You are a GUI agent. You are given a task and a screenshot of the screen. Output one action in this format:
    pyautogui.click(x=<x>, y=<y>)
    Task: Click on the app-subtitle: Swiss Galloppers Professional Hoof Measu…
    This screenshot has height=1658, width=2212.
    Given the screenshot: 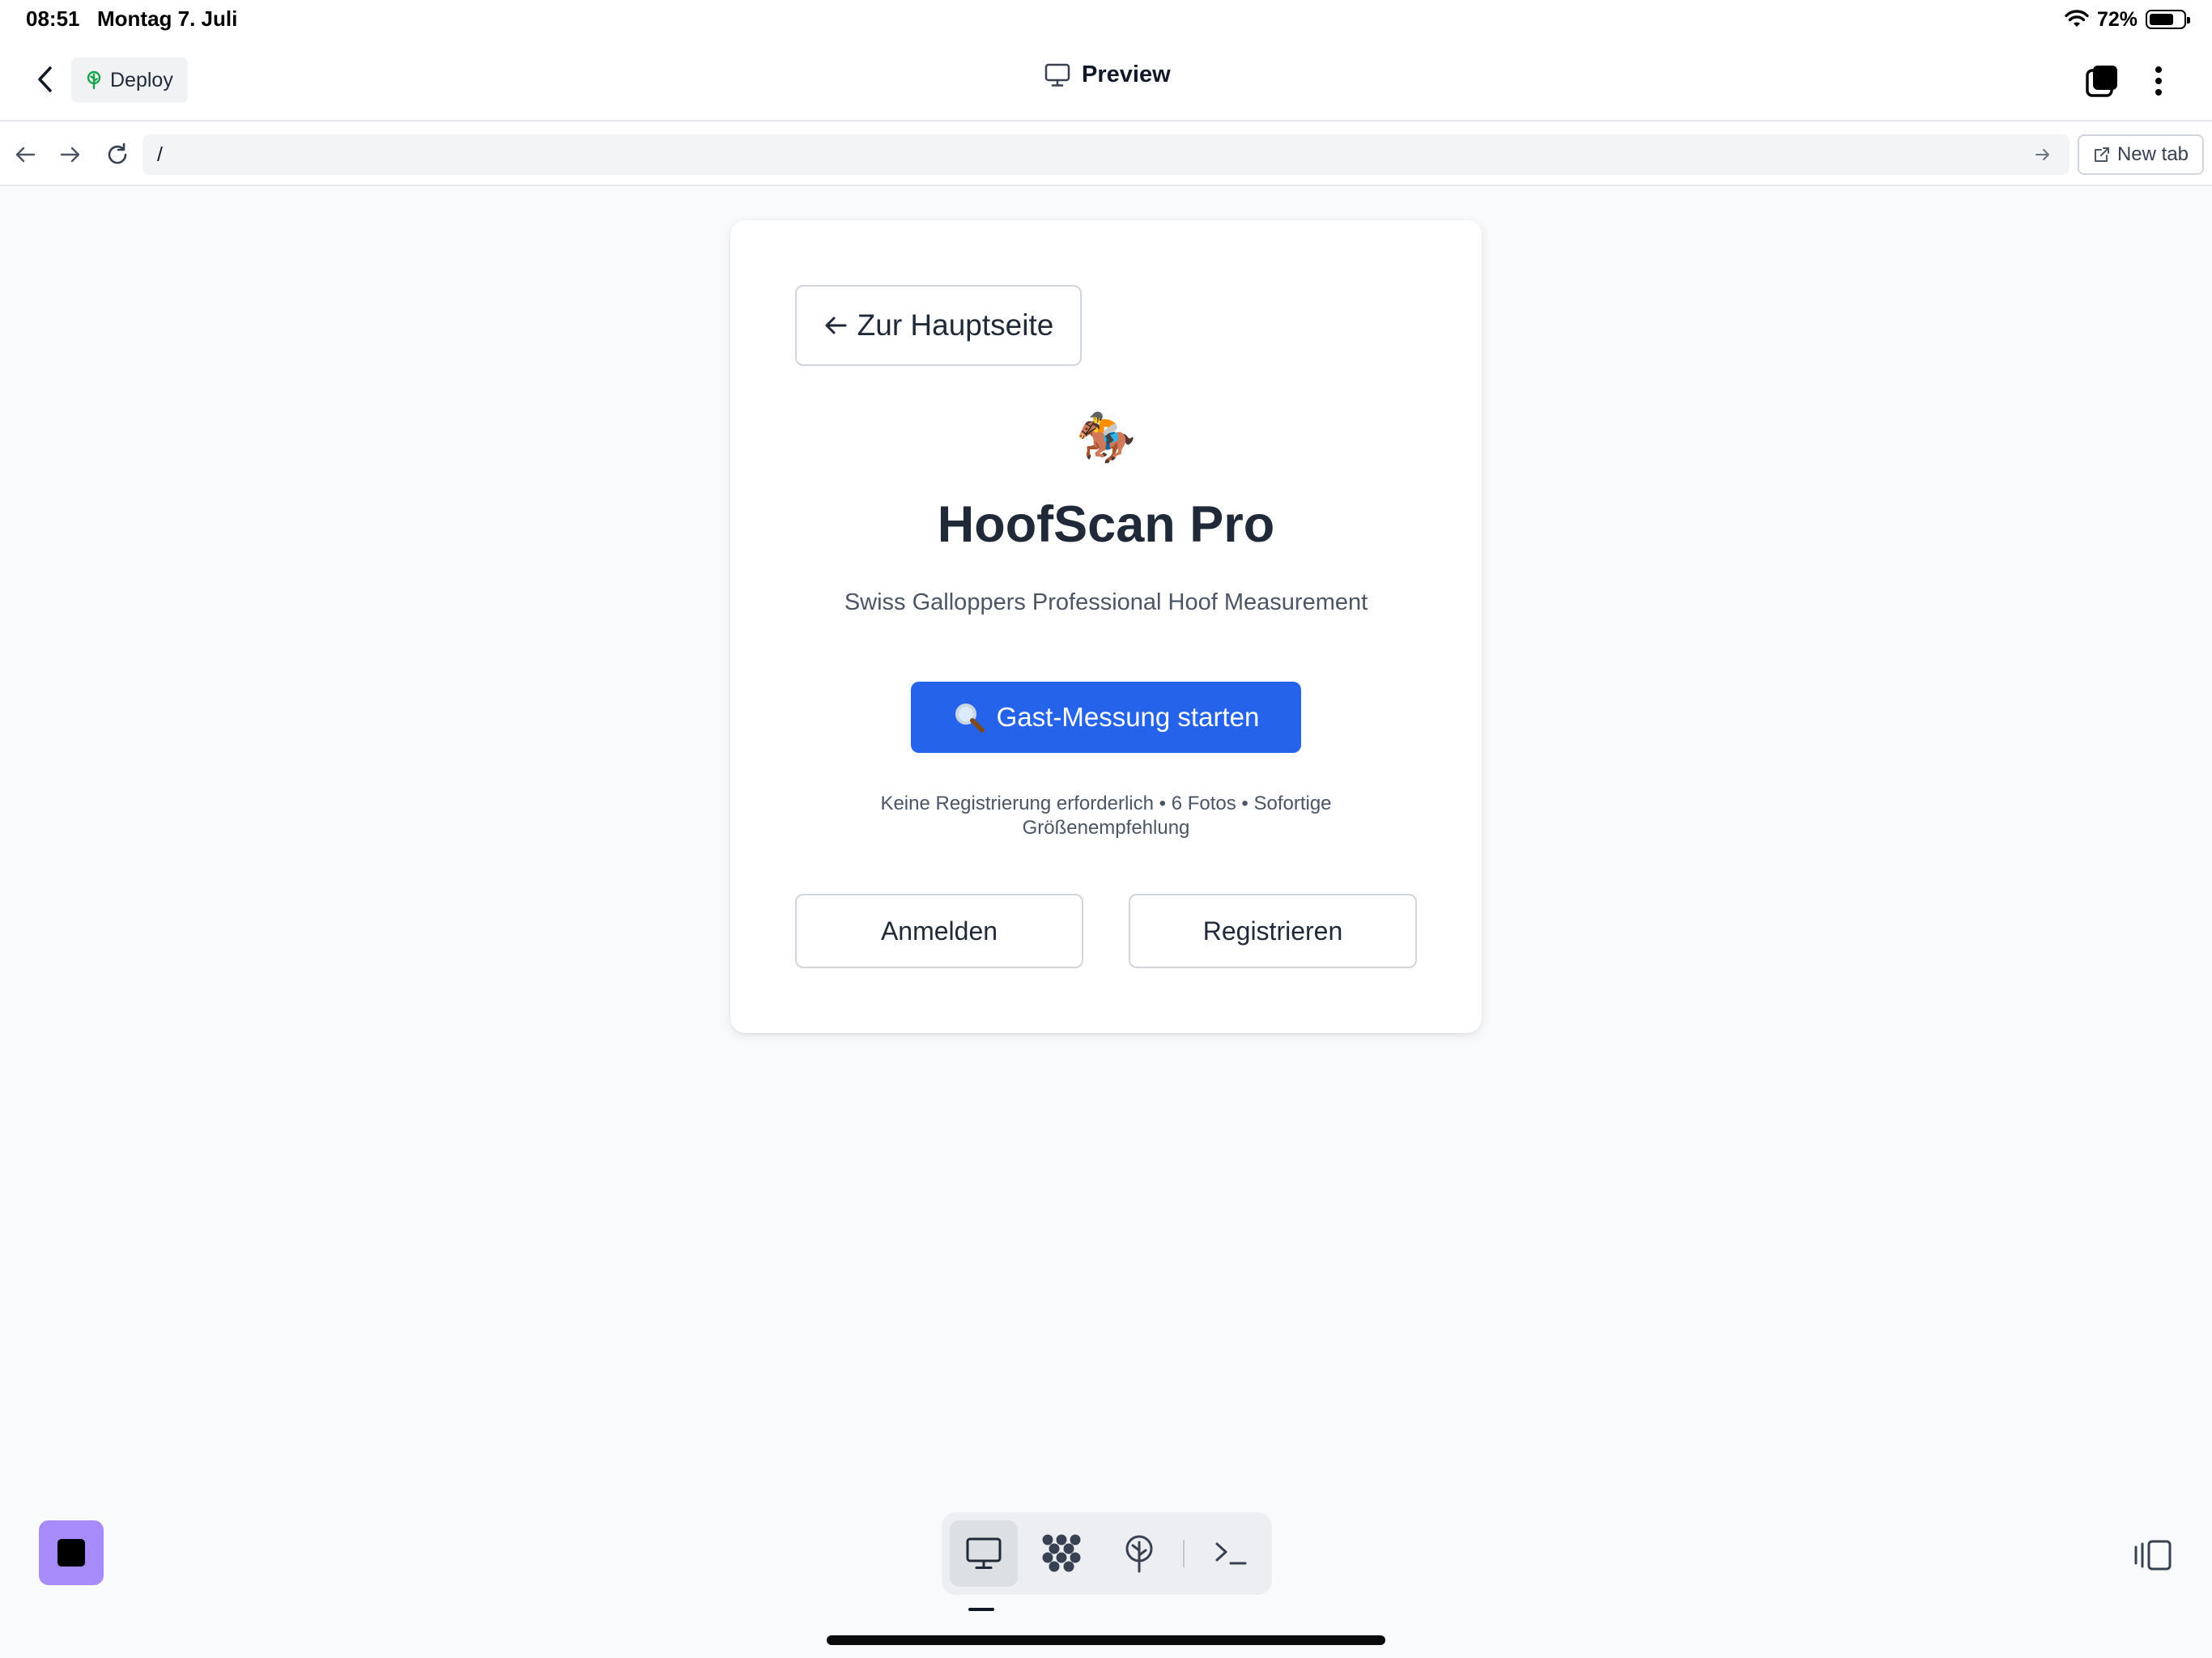 What is the action you would take?
    pyautogui.click(x=1106, y=602)
    